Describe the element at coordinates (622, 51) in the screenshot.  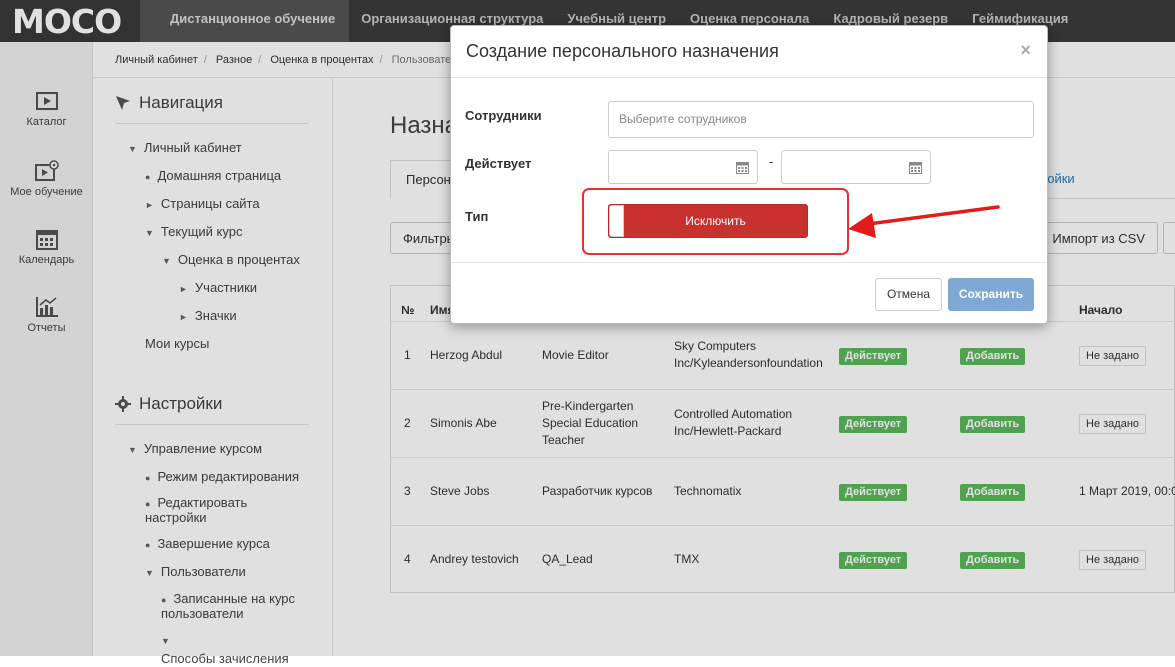
I see `modal-title: Создание персонального назначения` at that location.